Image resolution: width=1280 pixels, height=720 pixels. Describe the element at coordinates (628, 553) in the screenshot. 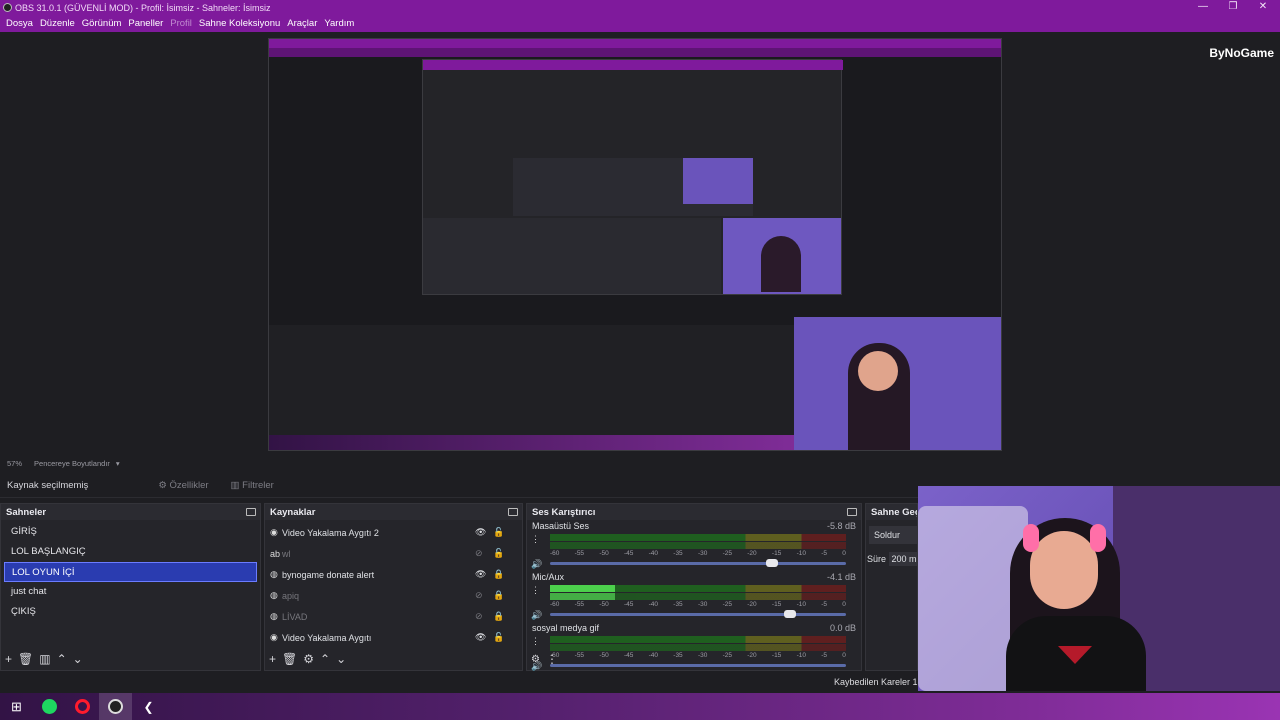

I see `scale-tick: -45` at that location.